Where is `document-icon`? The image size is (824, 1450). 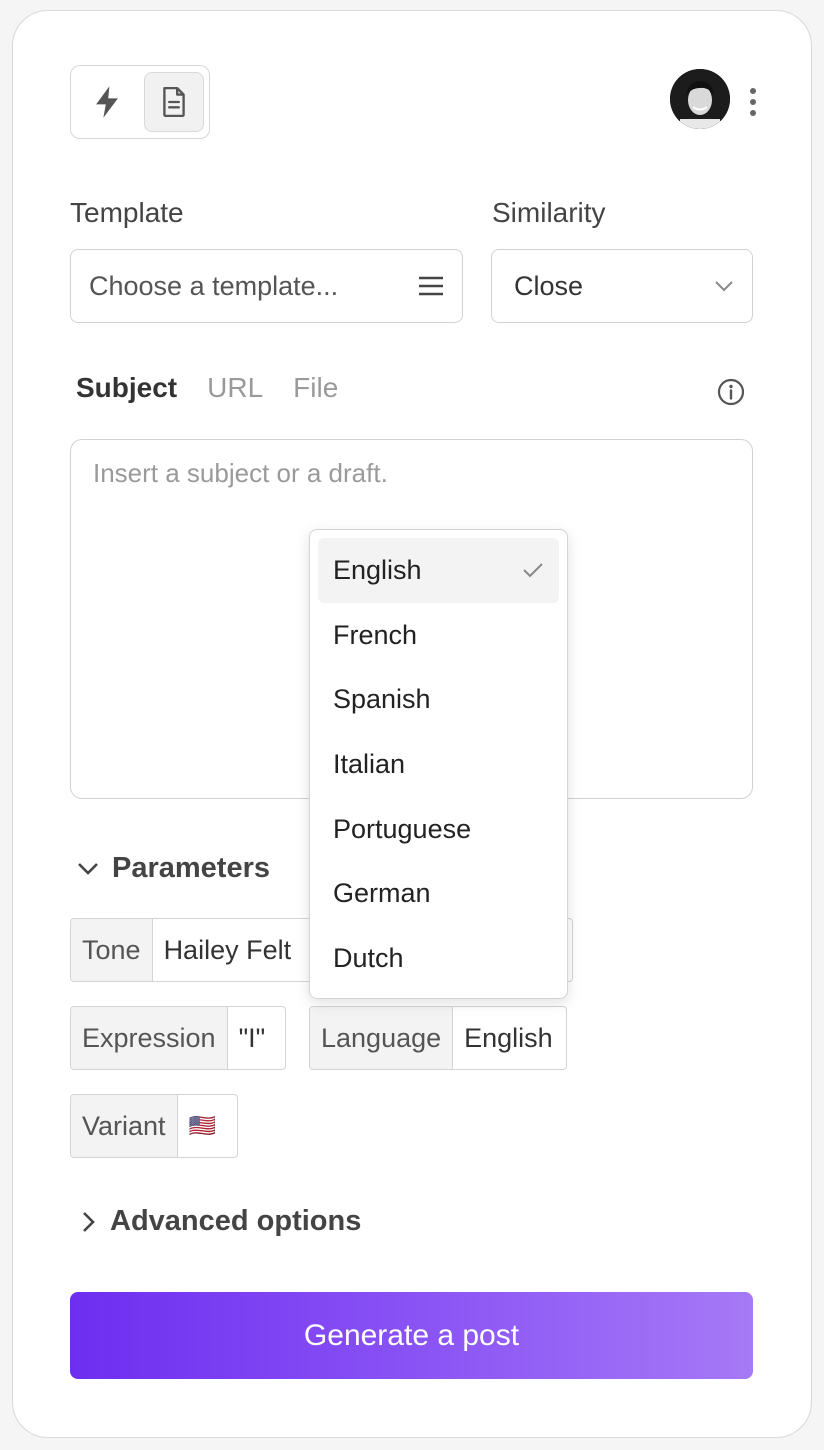 document-icon is located at coordinates (174, 102).